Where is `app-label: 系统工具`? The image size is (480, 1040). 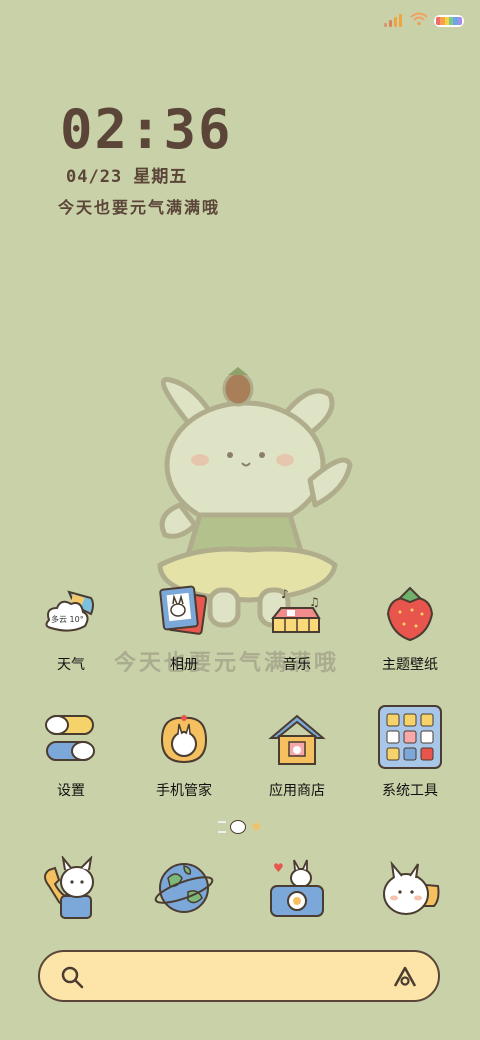
app-label: 系统工具 is located at coordinates (410, 791).